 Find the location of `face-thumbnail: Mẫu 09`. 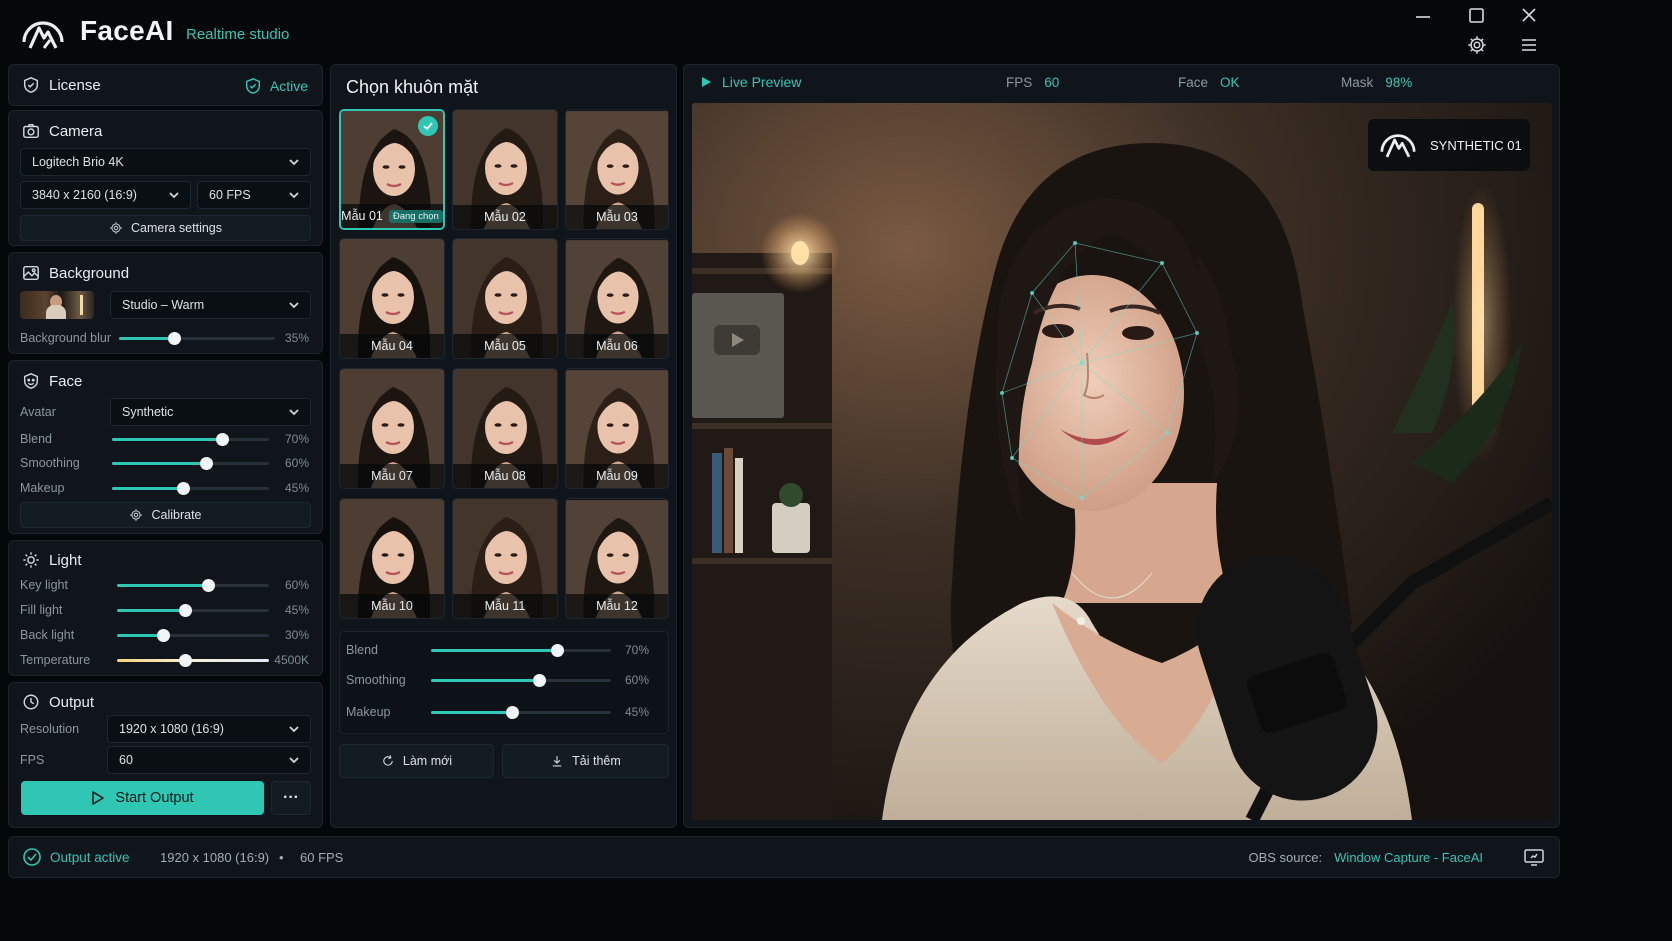

face-thumbnail: Mẫu 09 is located at coordinates (617, 428).